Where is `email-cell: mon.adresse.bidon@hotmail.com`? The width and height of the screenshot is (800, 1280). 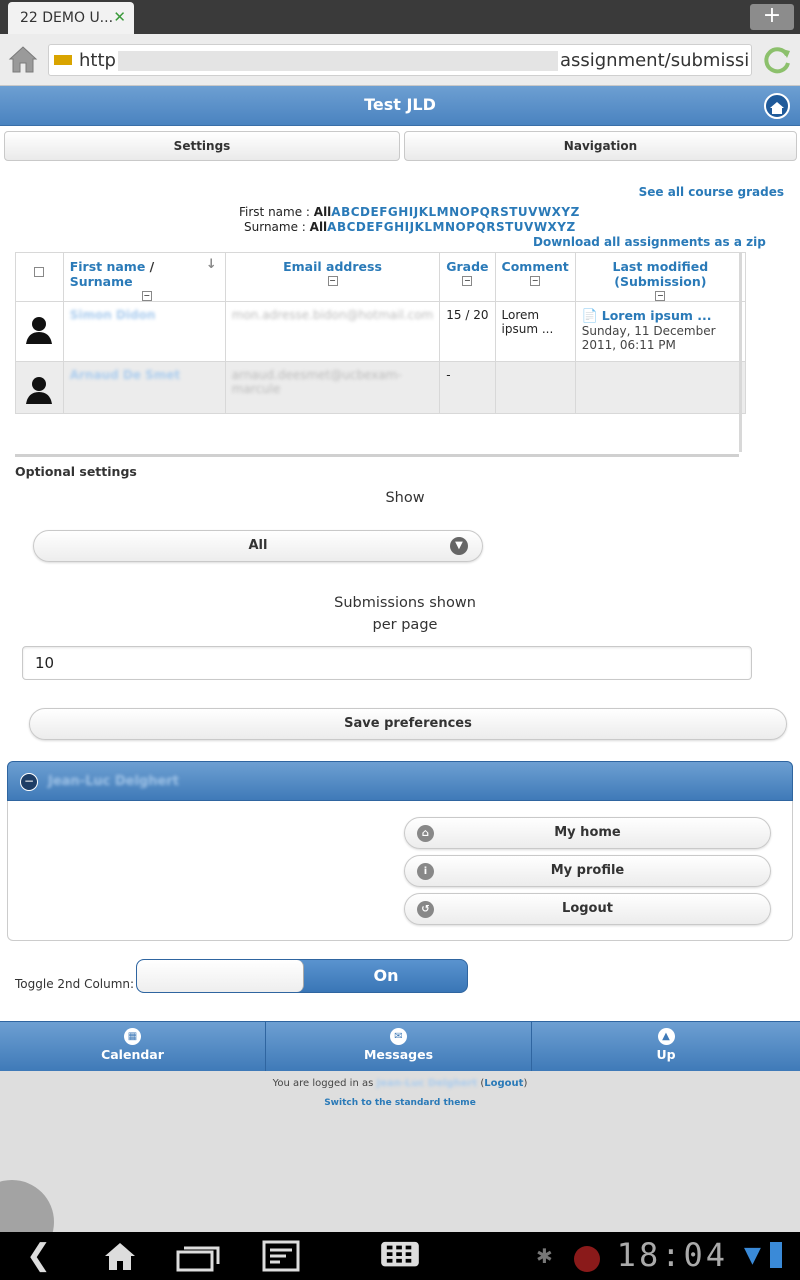
email-cell: mon.adresse.bidon@hotmail.com is located at coordinates (332, 331).